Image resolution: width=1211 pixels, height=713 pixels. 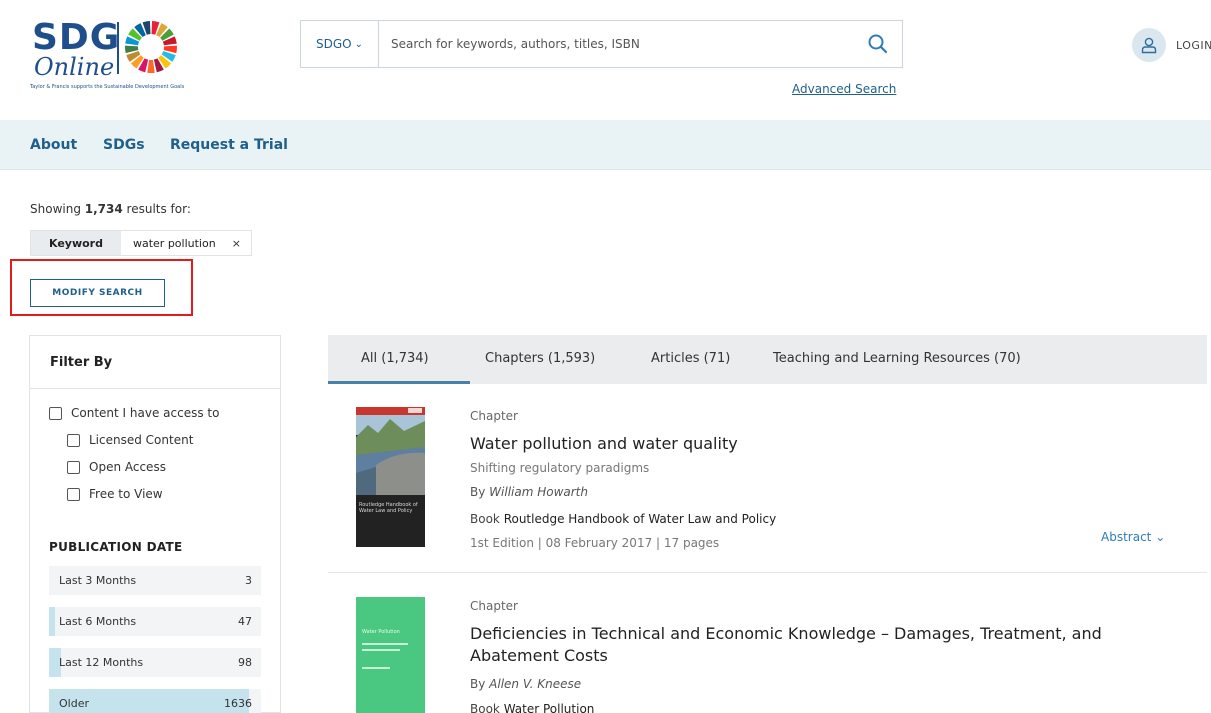 What do you see at coordinates (155, 662) in the screenshot?
I see `date-range-last-12-months: Last 12 Months 98` at bounding box center [155, 662].